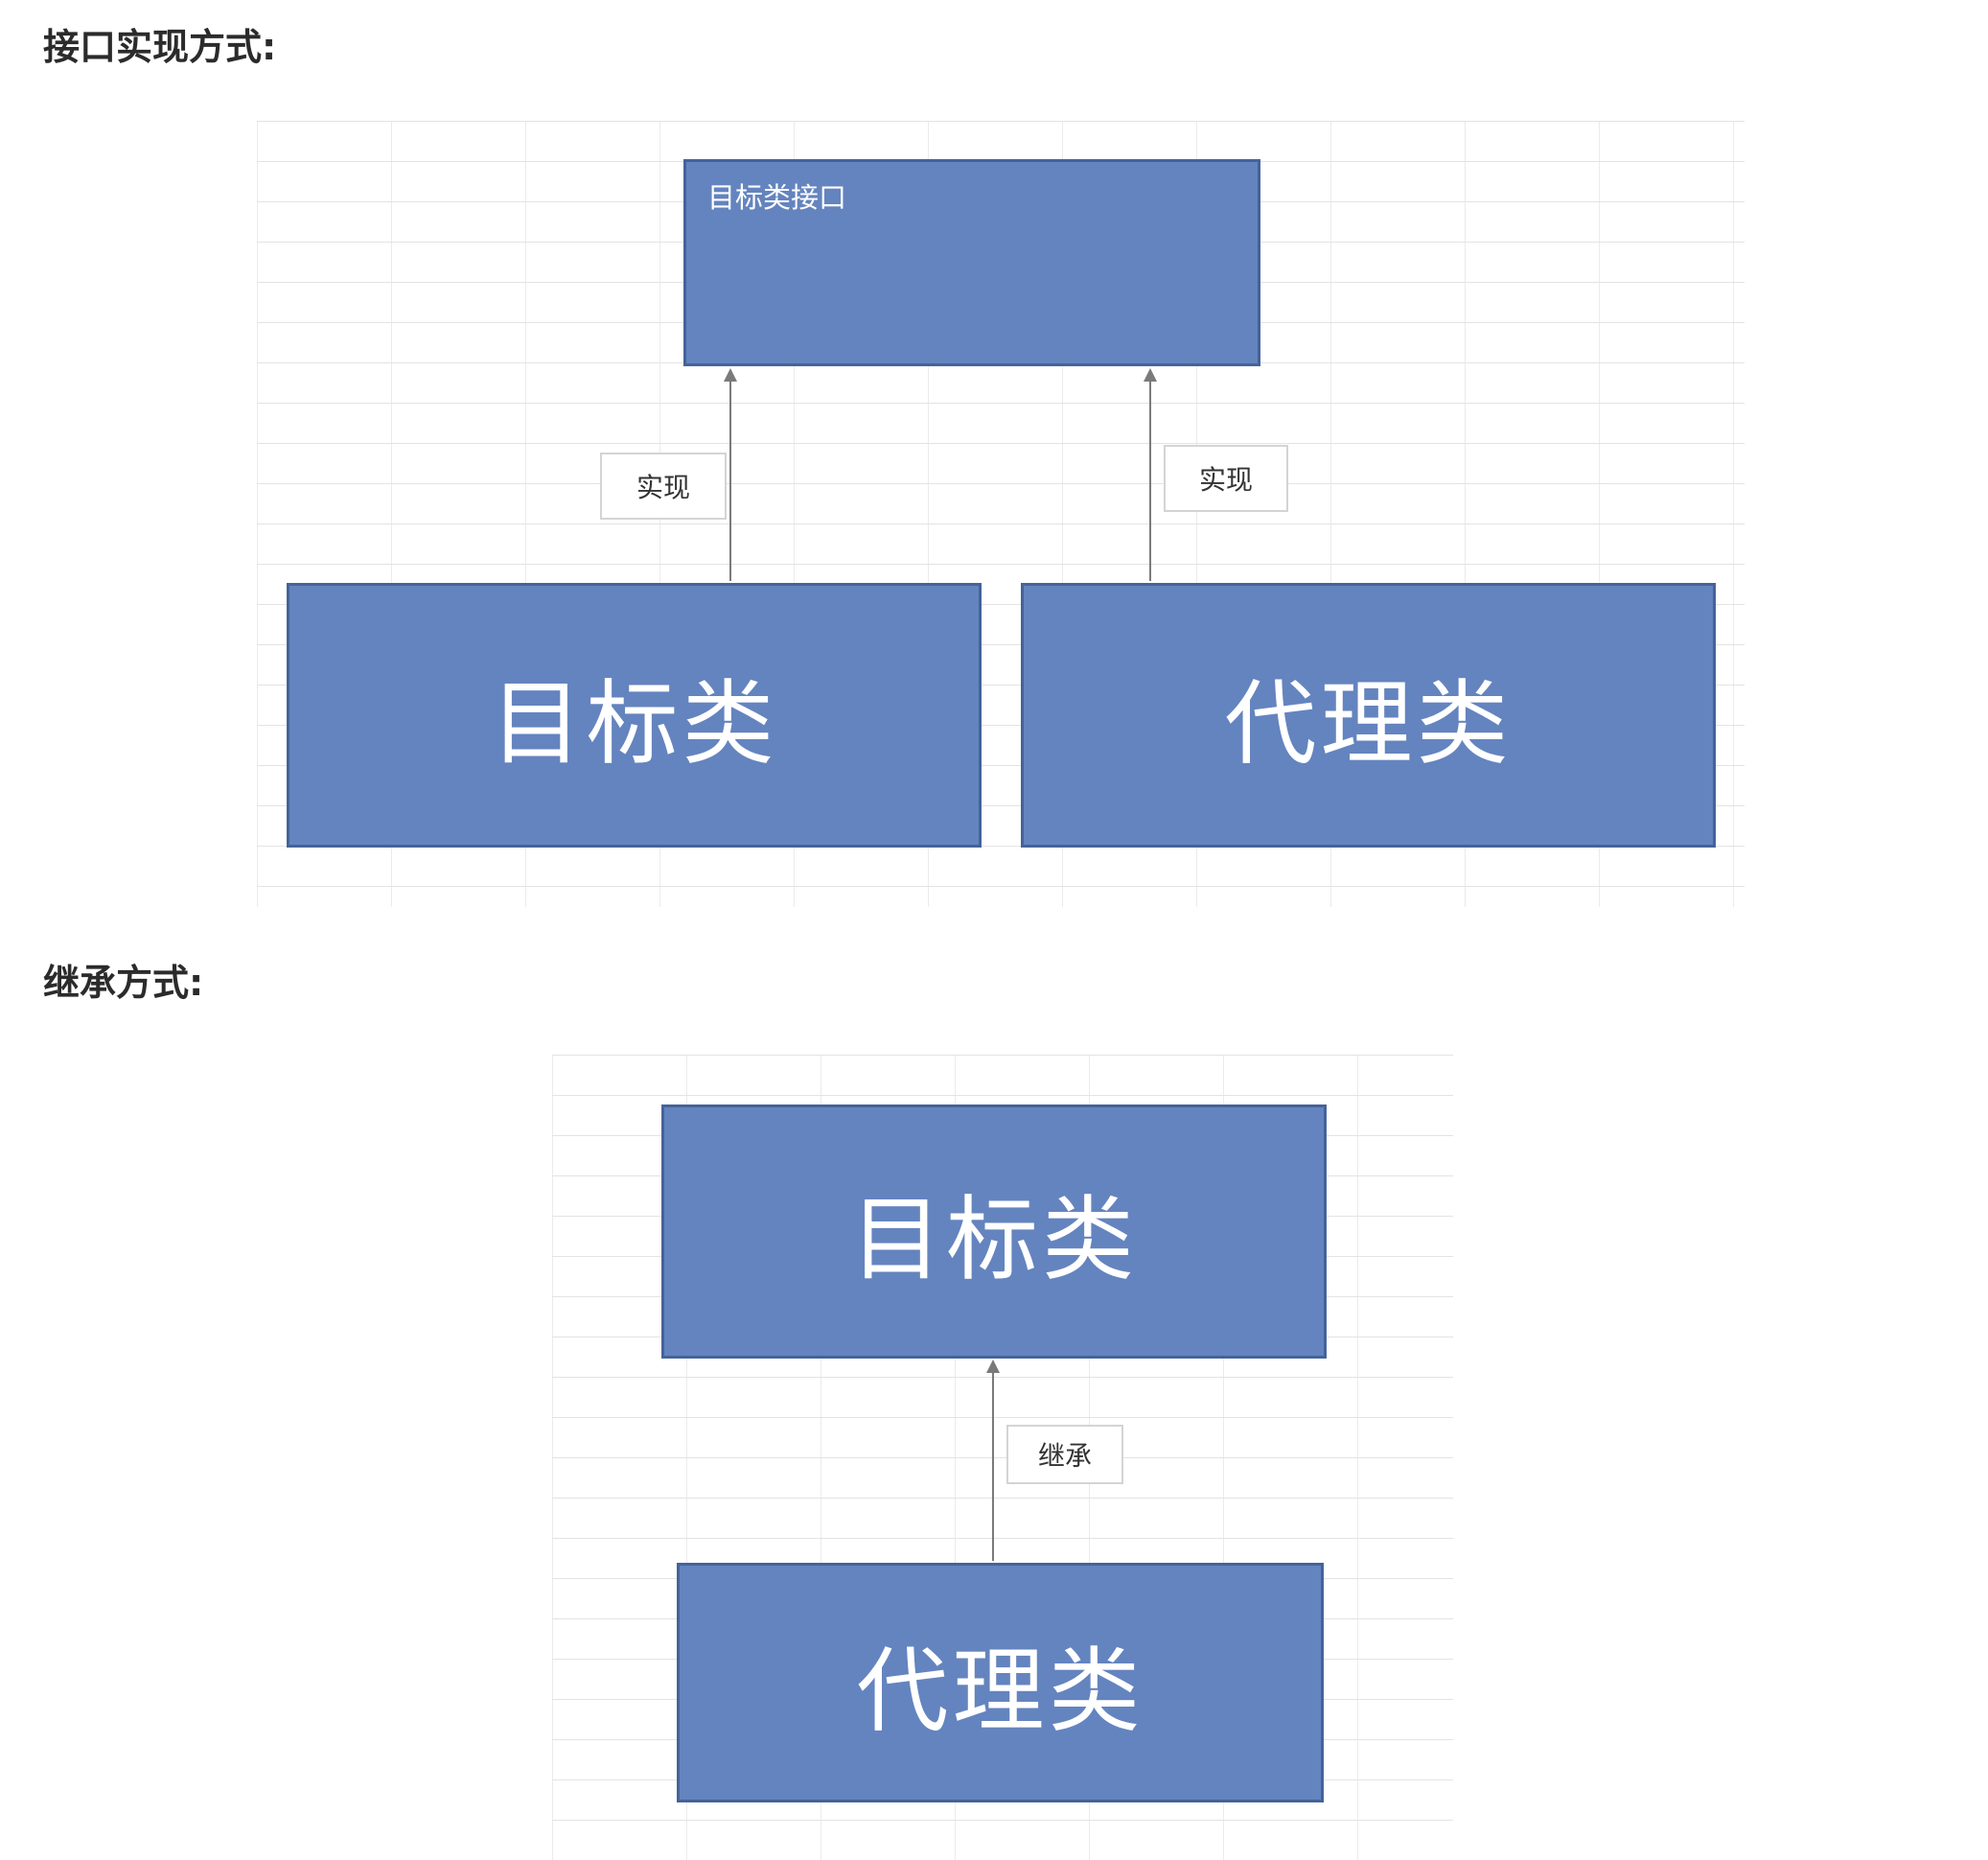 The image size is (1988, 1860). Describe the element at coordinates (993, 1460) in the screenshot. I see `inheritance-connectors` at that location.